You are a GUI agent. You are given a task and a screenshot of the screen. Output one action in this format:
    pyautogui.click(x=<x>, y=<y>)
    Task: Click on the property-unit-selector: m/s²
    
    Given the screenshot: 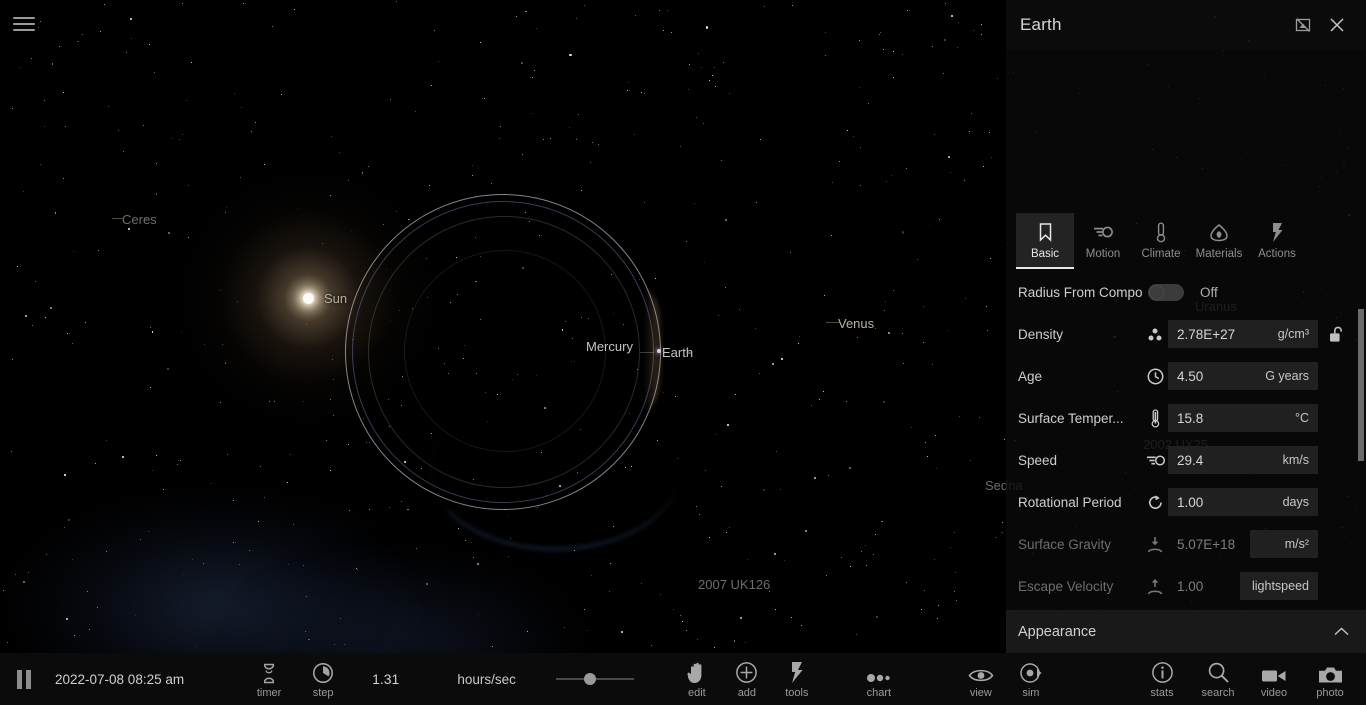 What is the action you would take?
    pyautogui.click(x=1284, y=544)
    